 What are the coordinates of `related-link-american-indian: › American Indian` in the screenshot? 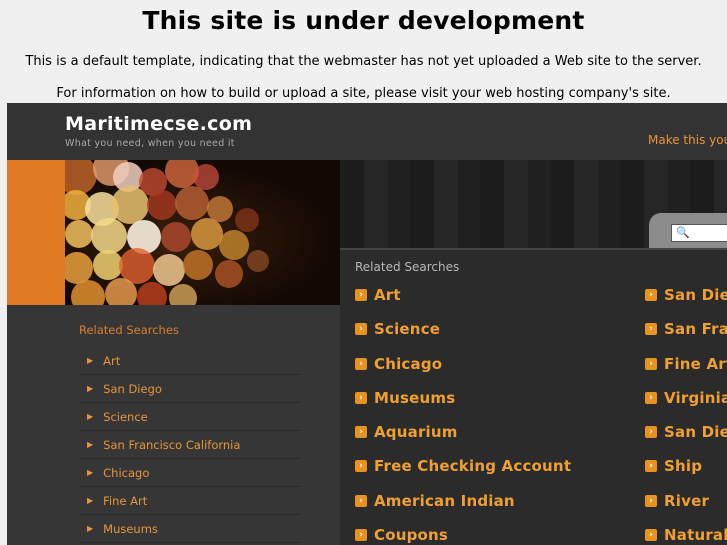 It's located at (463, 509).